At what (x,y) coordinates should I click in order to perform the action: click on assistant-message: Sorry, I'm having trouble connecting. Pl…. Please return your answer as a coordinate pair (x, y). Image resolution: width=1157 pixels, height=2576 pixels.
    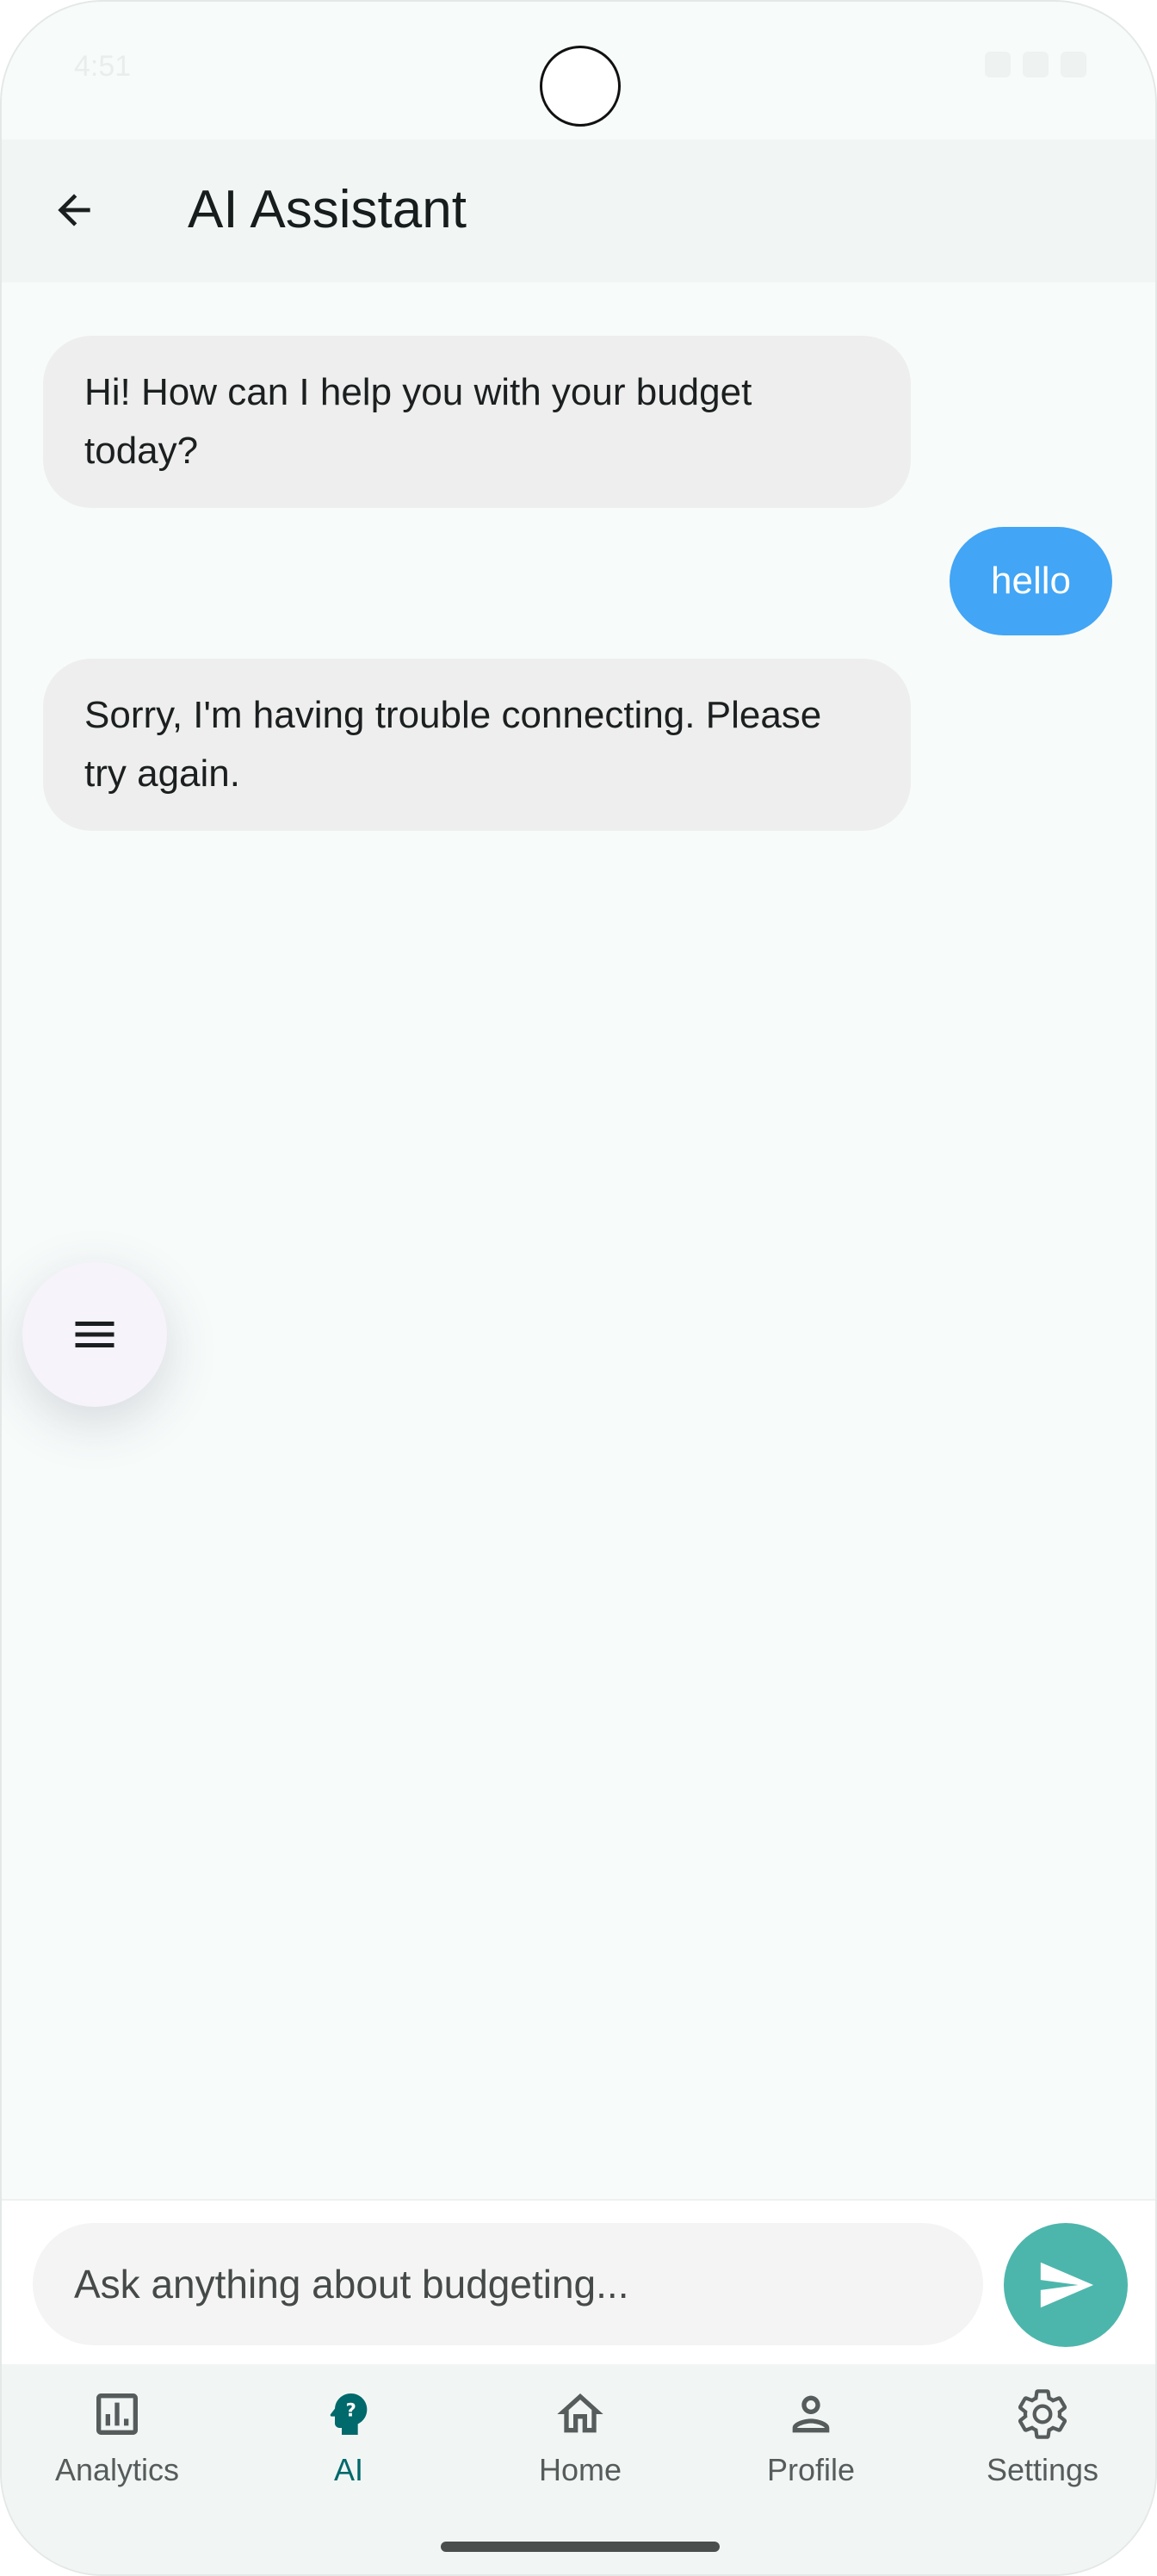
    Looking at the image, I should click on (477, 745).